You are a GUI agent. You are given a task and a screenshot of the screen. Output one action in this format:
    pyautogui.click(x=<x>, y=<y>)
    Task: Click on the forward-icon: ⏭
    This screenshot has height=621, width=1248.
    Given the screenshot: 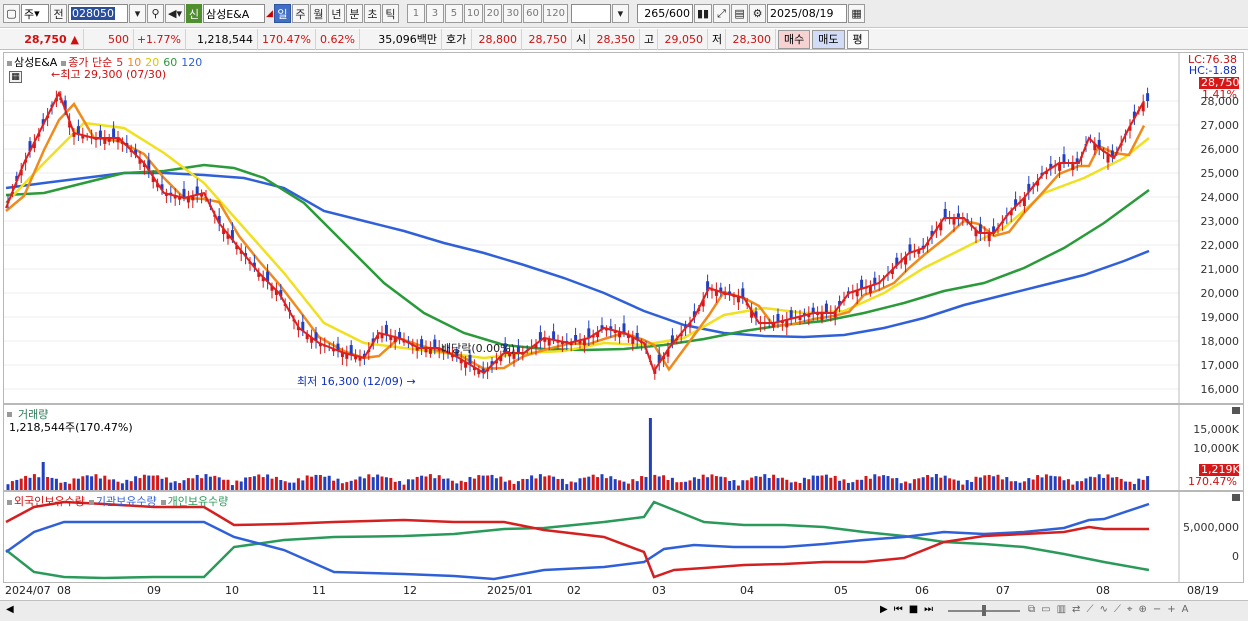 What is the action you would take?
    pyautogui.click(x=928, y=609)
    